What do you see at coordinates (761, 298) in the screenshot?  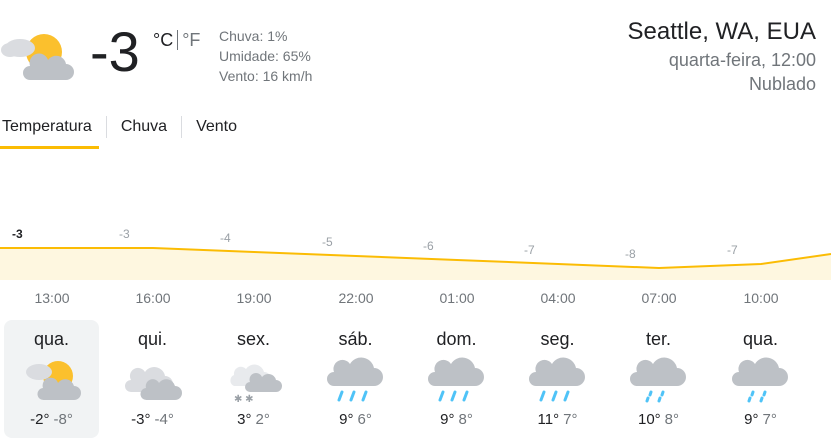 I see `time-label: 10:00` at bounding box center [761, 298].